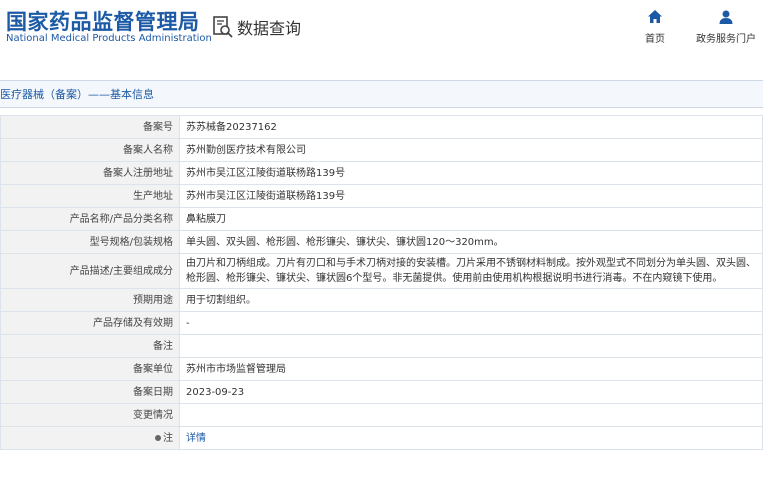 The height and width of the screenshot is (478, 763). Describe the element at coordinates (471, 219) in the screenshot. I see `field-value-product-name: 鼻粘膜刀` at that location.